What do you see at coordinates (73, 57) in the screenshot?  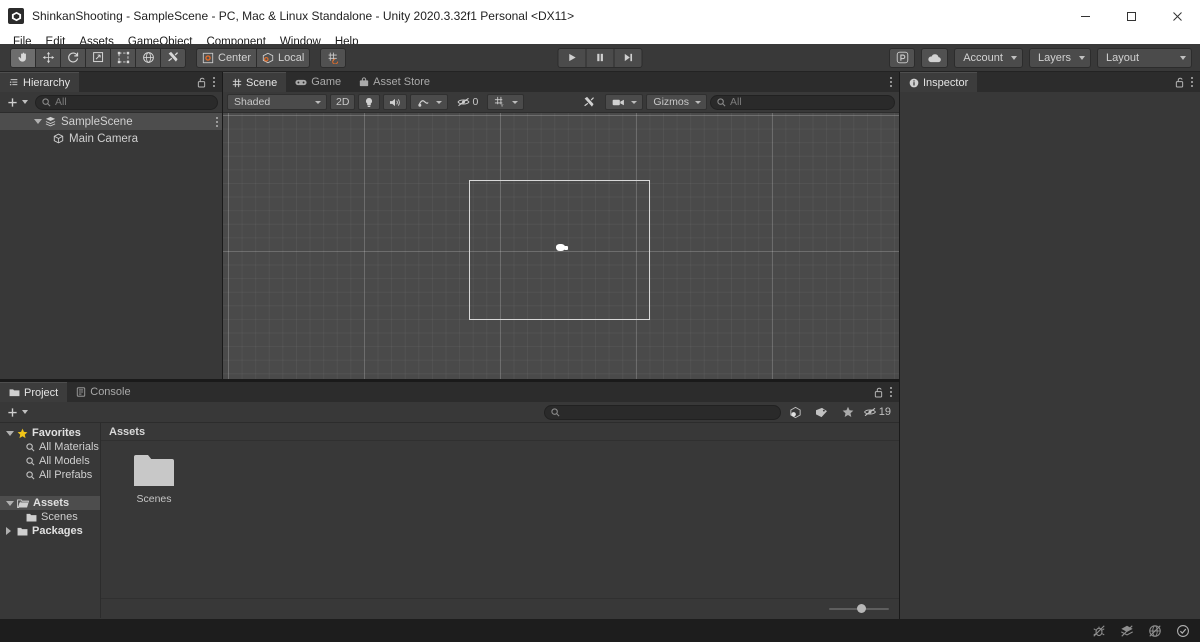 I see `rotate-tool-button` at bounding box center [73, 57].